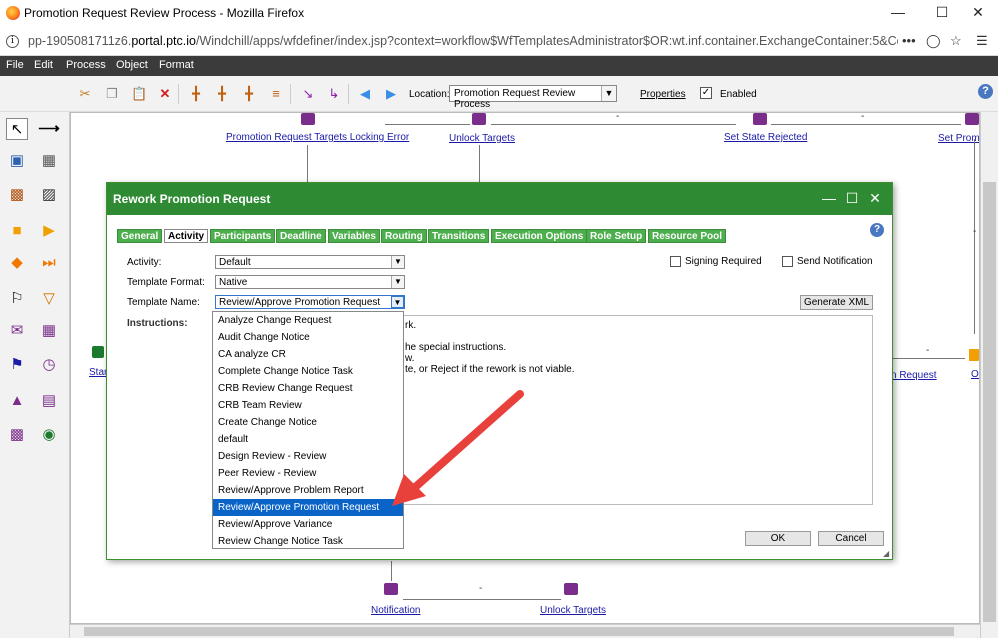  I want to click on connector-elbow-icon: ↳, so click(334, 94).